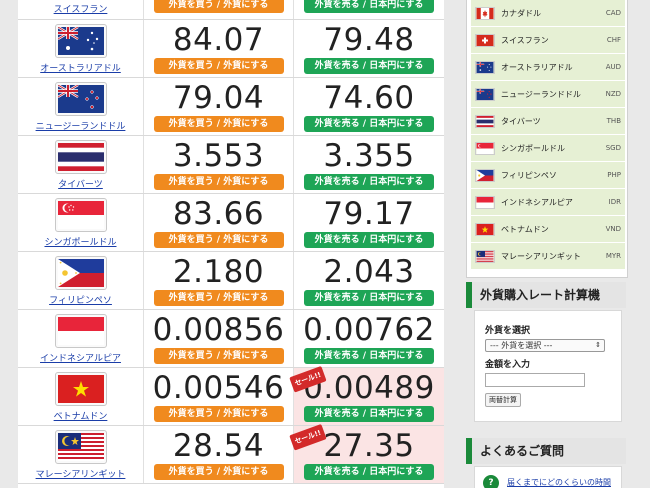 Image resolution: width=650 pixels, height=488 pixels. I want to click on select-label: 外貨を選択, so click(508, 331).